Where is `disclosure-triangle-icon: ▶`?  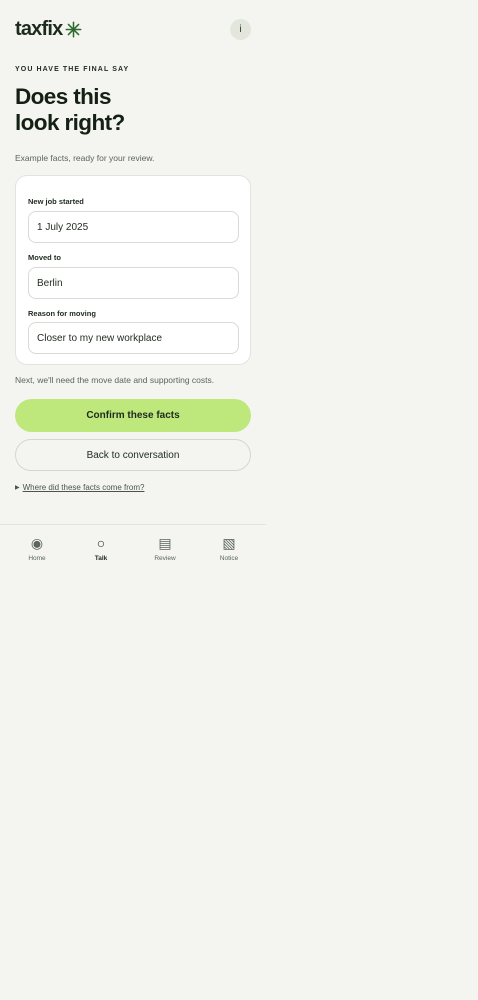 disclosure-triangle-icon: ▶ is located at coordinates (17, 488).